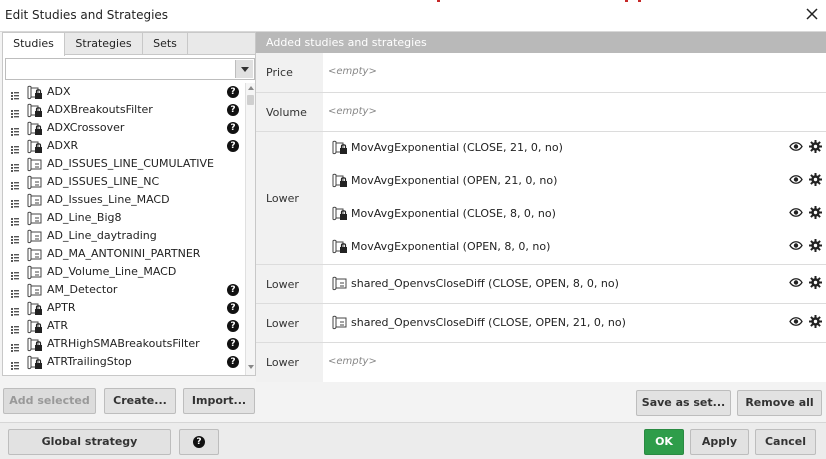 The height and width of the screenshot is (459, 826). What do you see at coordinates (457, 147) in the screenshot?
I see `added-study-label: MovAvgExponential (CLOSE, 21, 0, no)` at bounding box center [457, 147].